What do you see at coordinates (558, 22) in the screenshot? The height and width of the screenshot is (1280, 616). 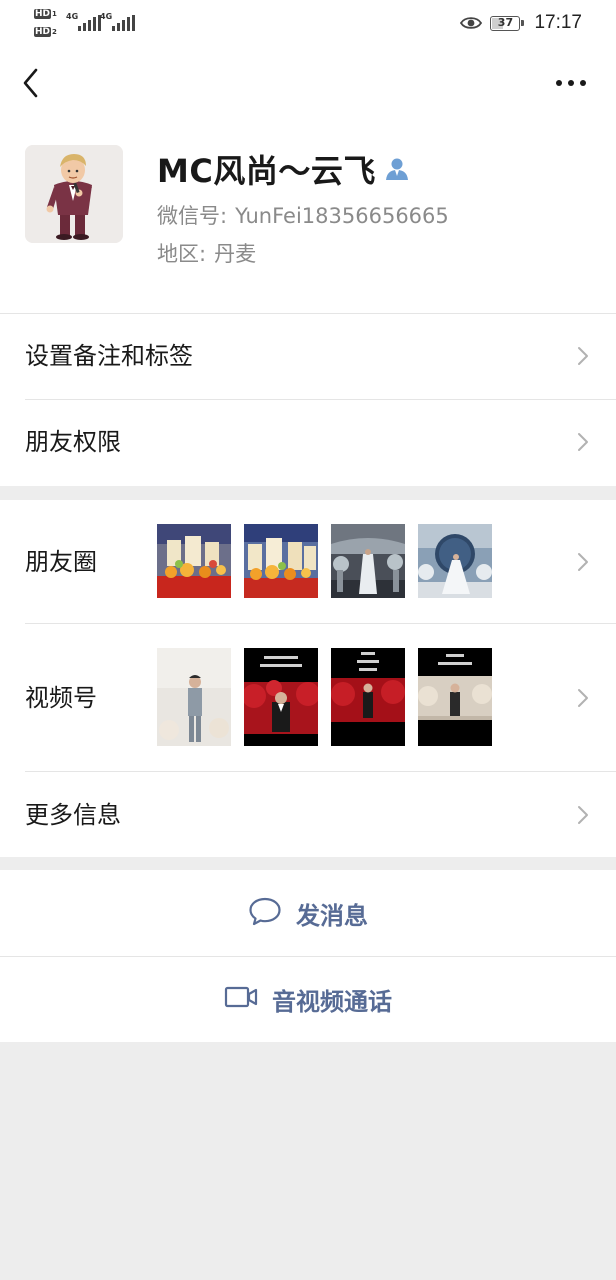 I see `clock: 17:17` at bounding box center [558, 22].